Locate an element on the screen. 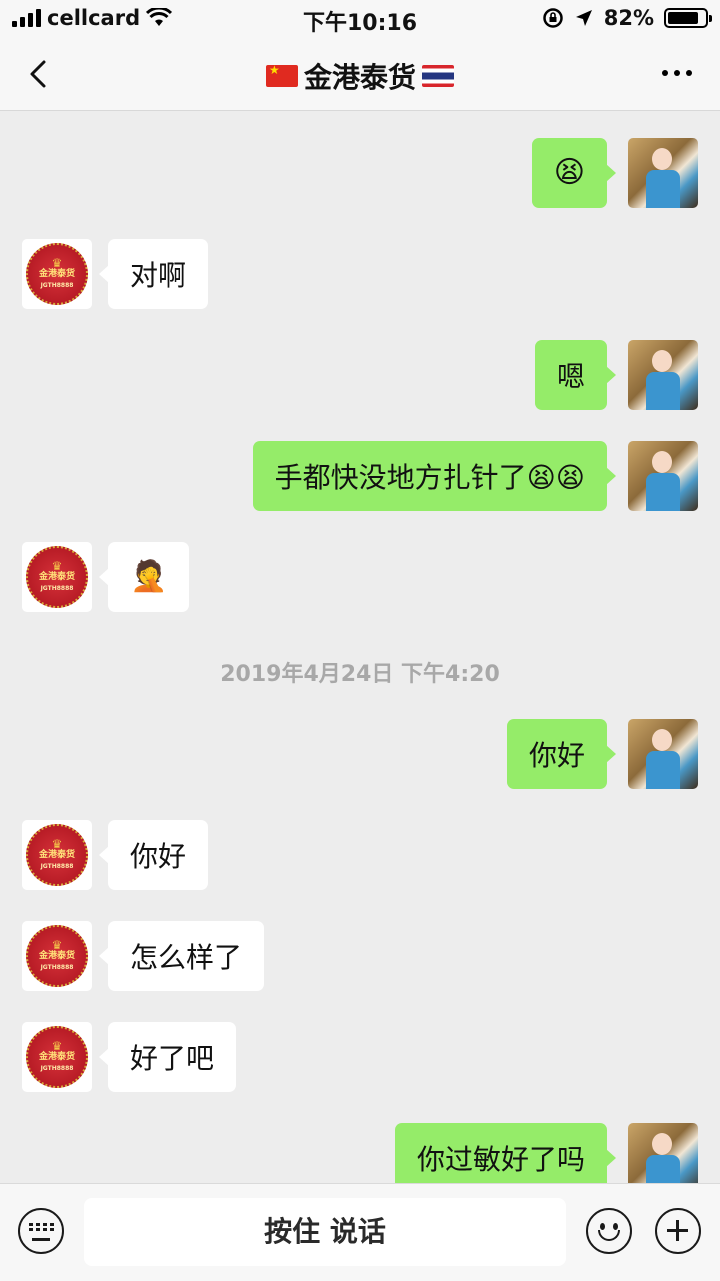 This screenshot has width=720, height=1281. message-bubble-received: 怎么样了 is located at coordinates (181, 956).